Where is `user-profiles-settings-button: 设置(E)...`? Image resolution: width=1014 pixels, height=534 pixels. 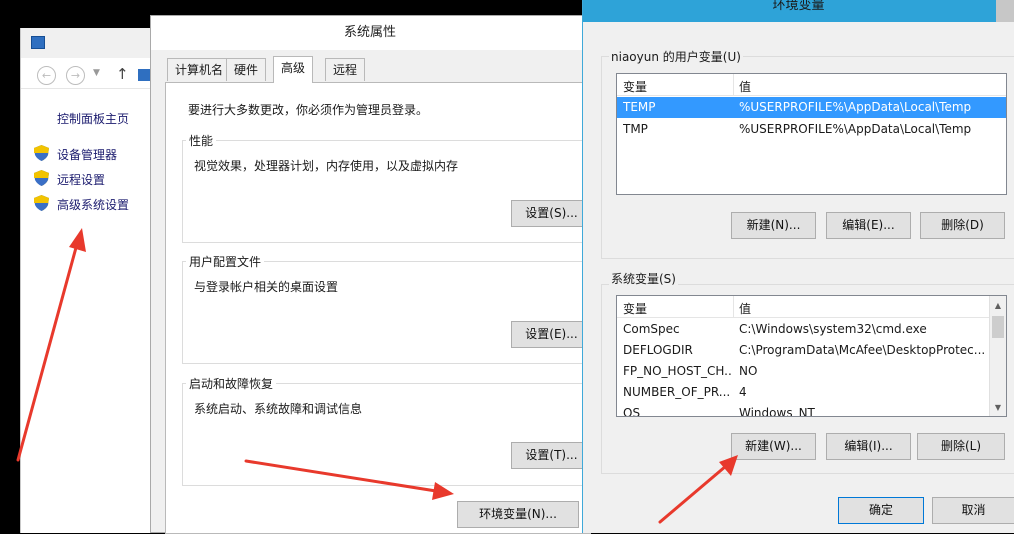 user-profiles-settings-button: 设置(E)... is located at coordinates (551, 334).